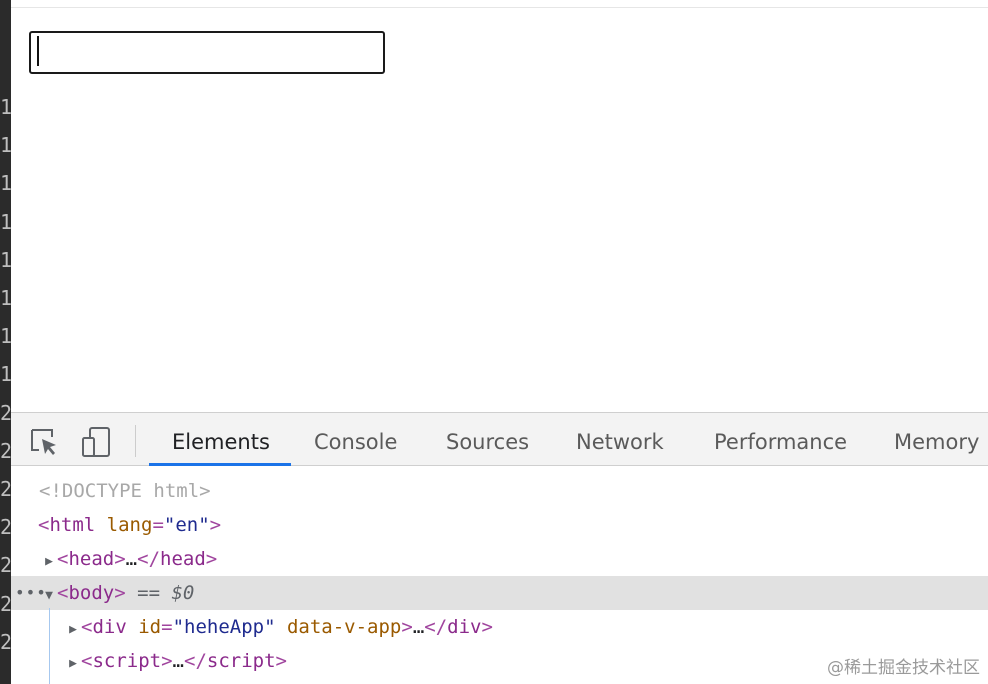  I want to click on head-tag-name: head, so click(91, 559).